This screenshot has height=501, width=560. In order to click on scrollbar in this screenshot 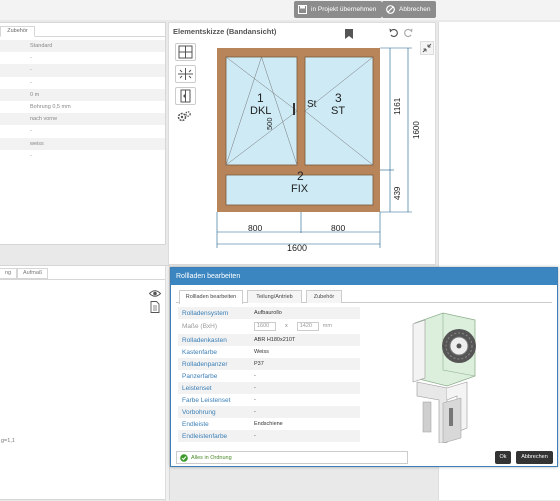, I will do `click(167, 383)`.